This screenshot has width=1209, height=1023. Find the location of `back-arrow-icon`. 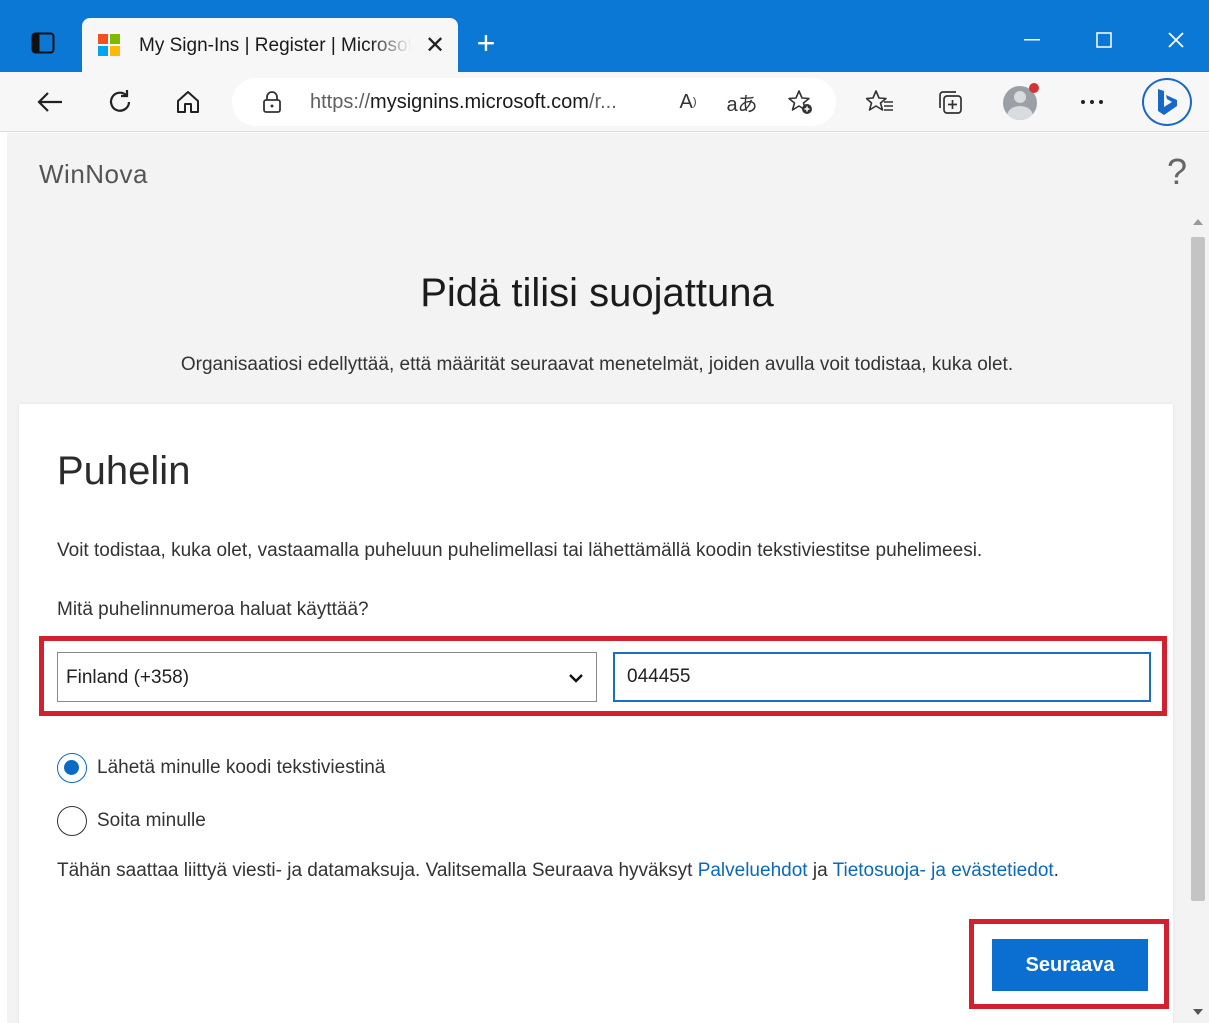

back-arrow-icon is located at coordinates (50, 102).